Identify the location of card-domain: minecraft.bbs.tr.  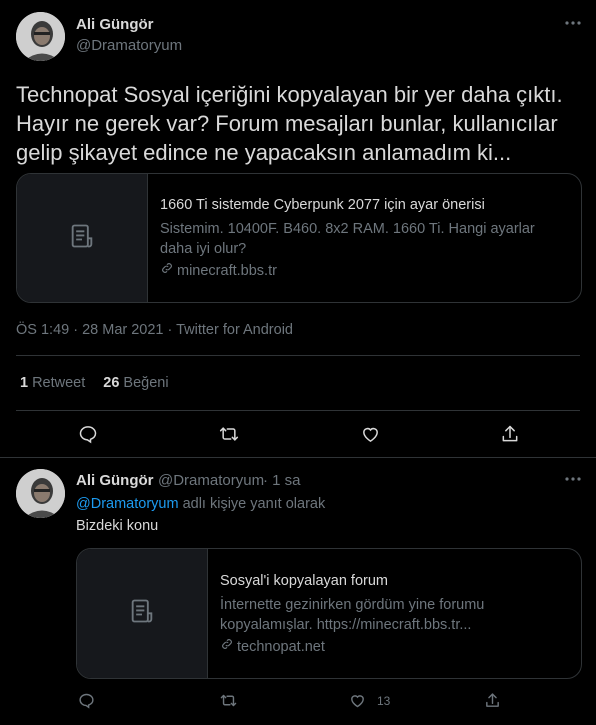
(364, 271).